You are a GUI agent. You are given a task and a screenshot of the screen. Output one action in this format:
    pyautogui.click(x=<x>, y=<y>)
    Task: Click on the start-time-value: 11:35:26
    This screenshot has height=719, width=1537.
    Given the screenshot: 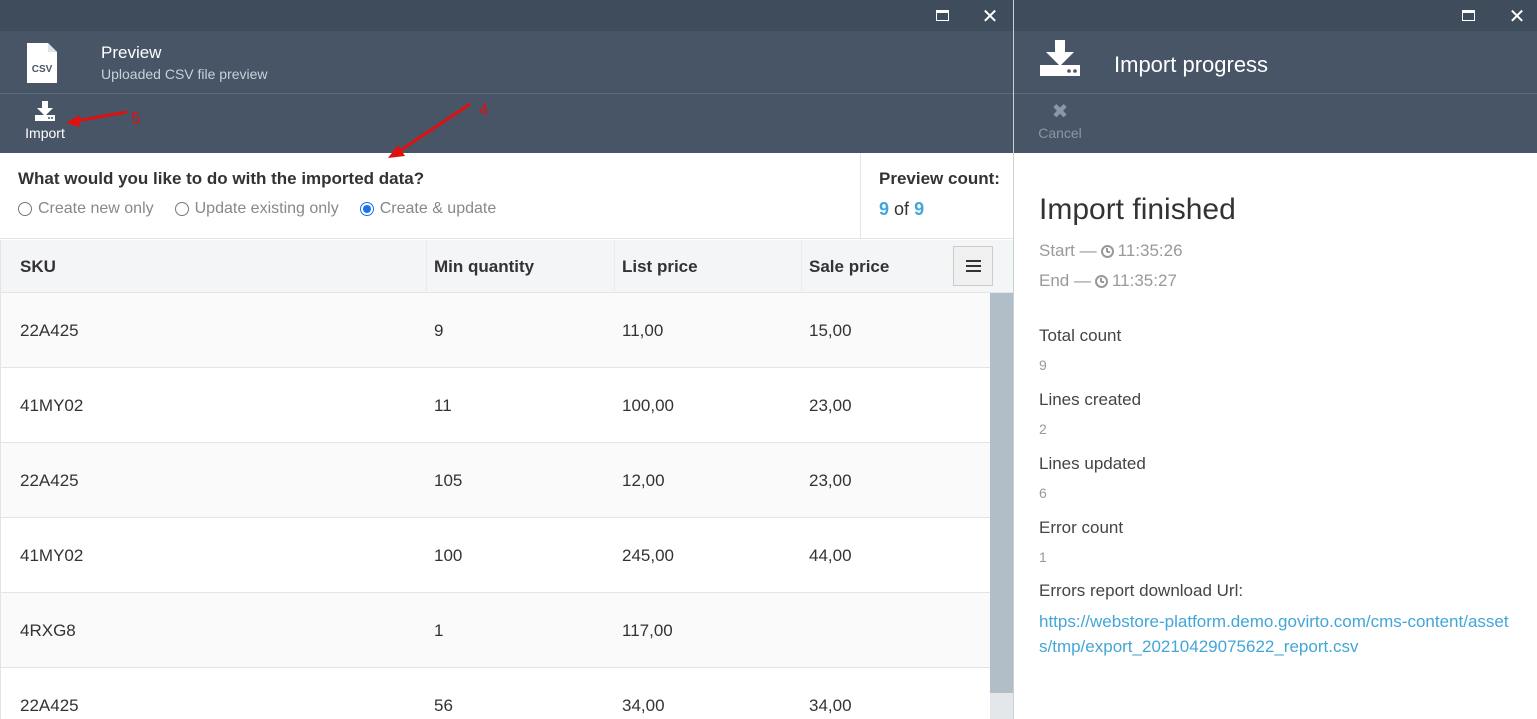 What is the action you would take?
    pyautogui.click(x=1150, y=250)
    